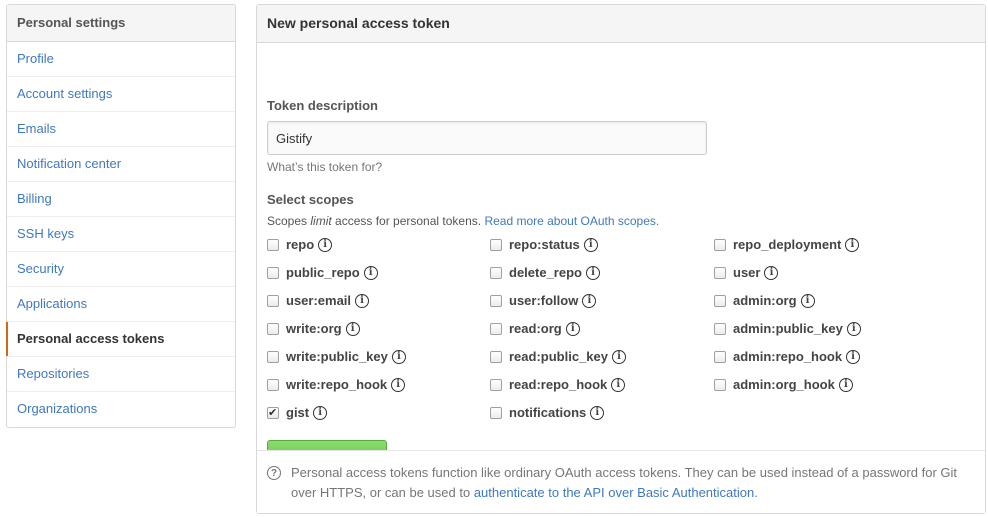  What do you see at coordinates (720, 301) in the screenshot?
I see `scope-checkbox-admin-org` at bounding box center [720, 301].